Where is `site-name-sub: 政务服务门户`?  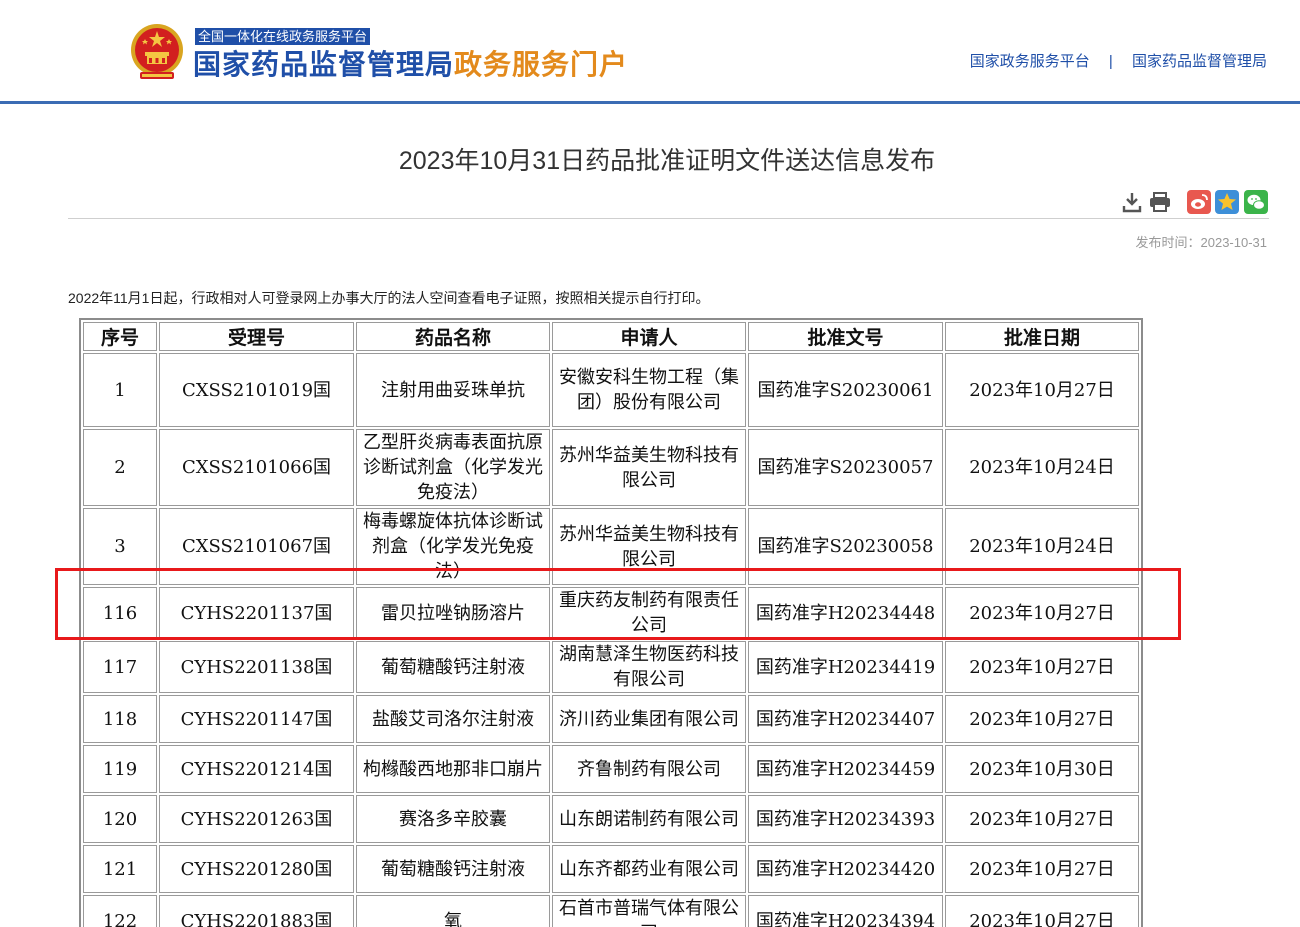
site-name-sub: 政务服务门户 is located at coordinates (541, 64).